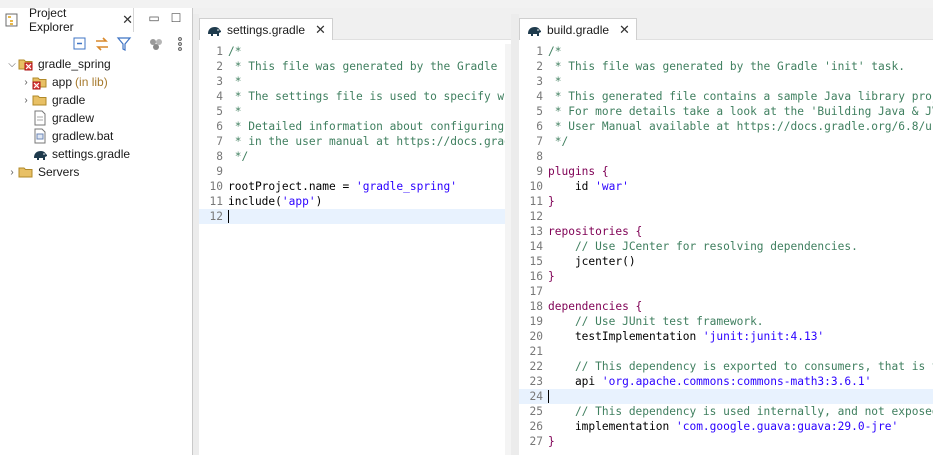  I want to click on tree-item-gradle-spring: ⌵ gradle_spring, so click(58, 64).